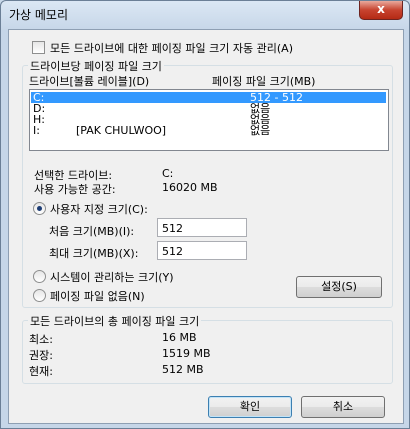 Image resolution: width=410 pixels, height=429 pixels. Describe the element at coordinates (97, 296) in the screenshot. I see `no-paging-file-label: 페이징 파일 없음(N)` at that location.